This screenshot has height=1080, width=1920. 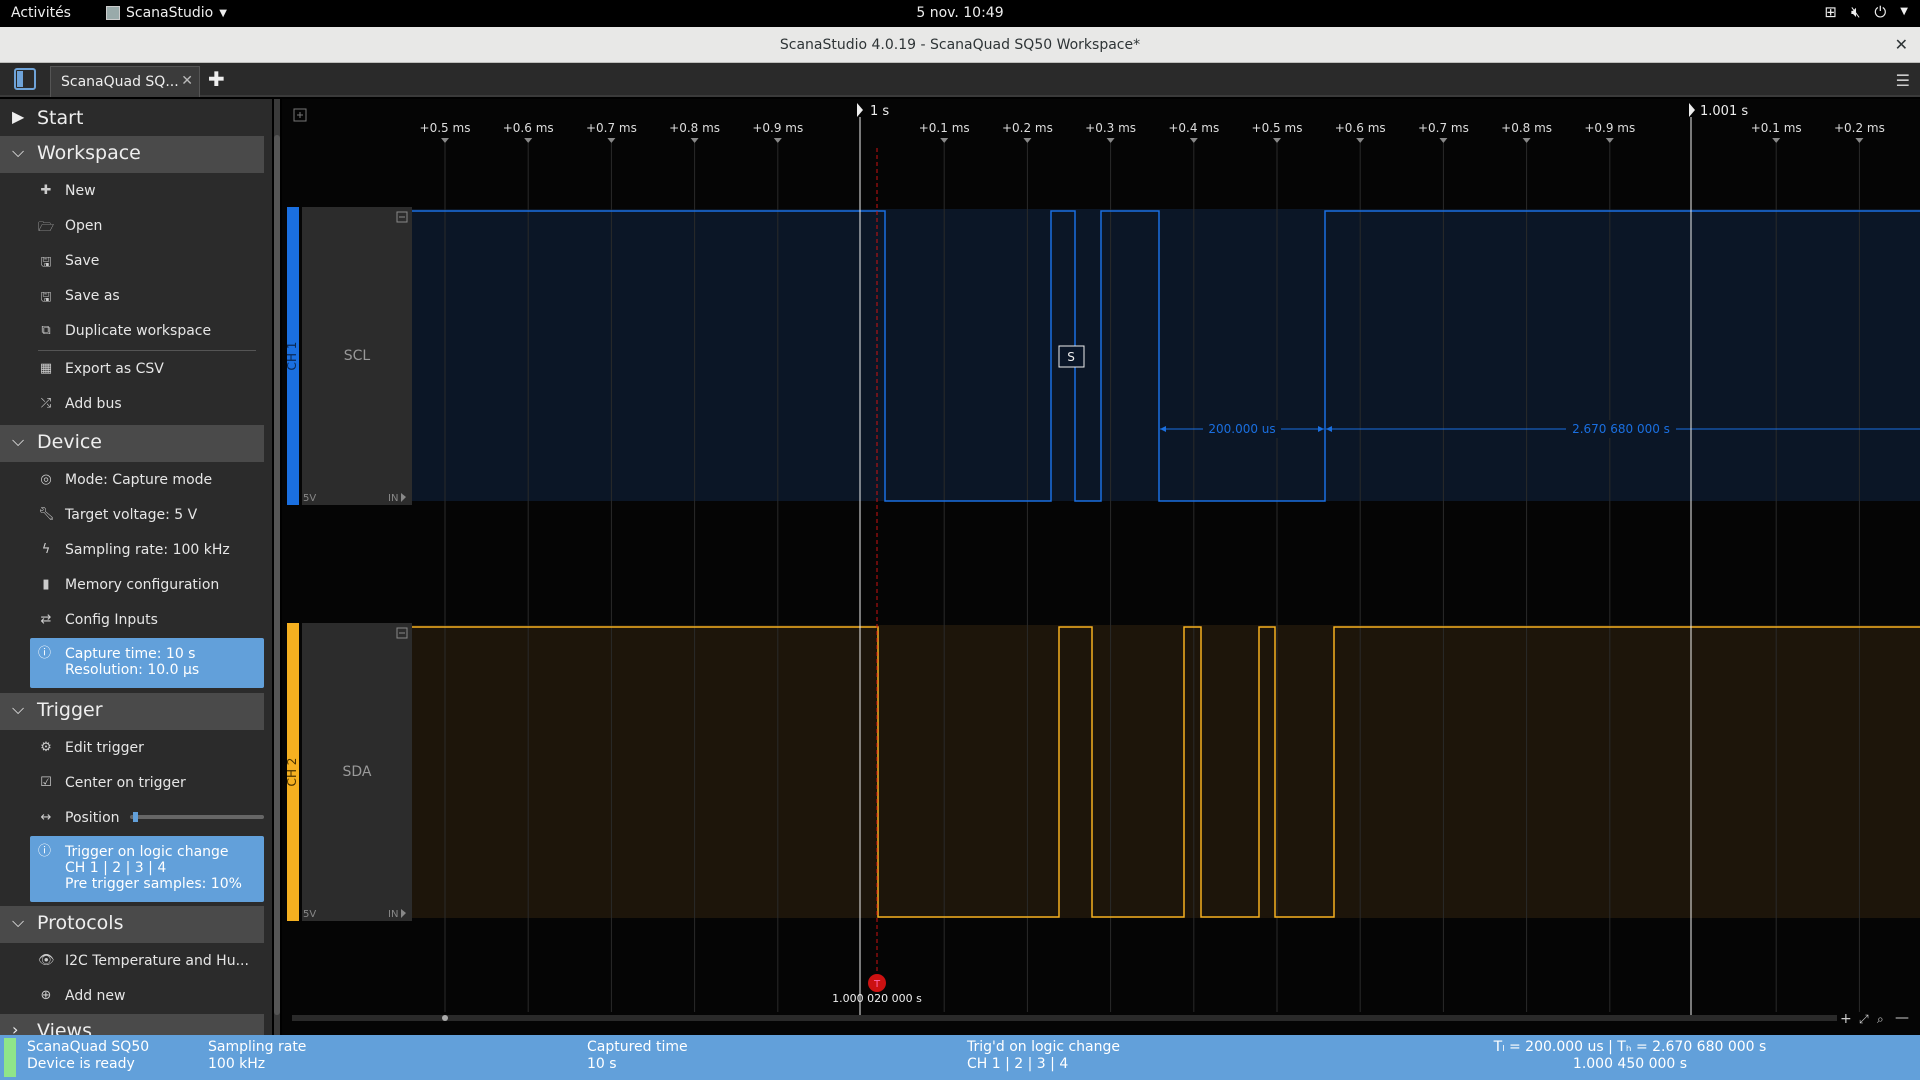 What do you see at coordinates (393, 914) in the screenshot?
I see `ch2-io: IN` at bounding box center [393, 914].